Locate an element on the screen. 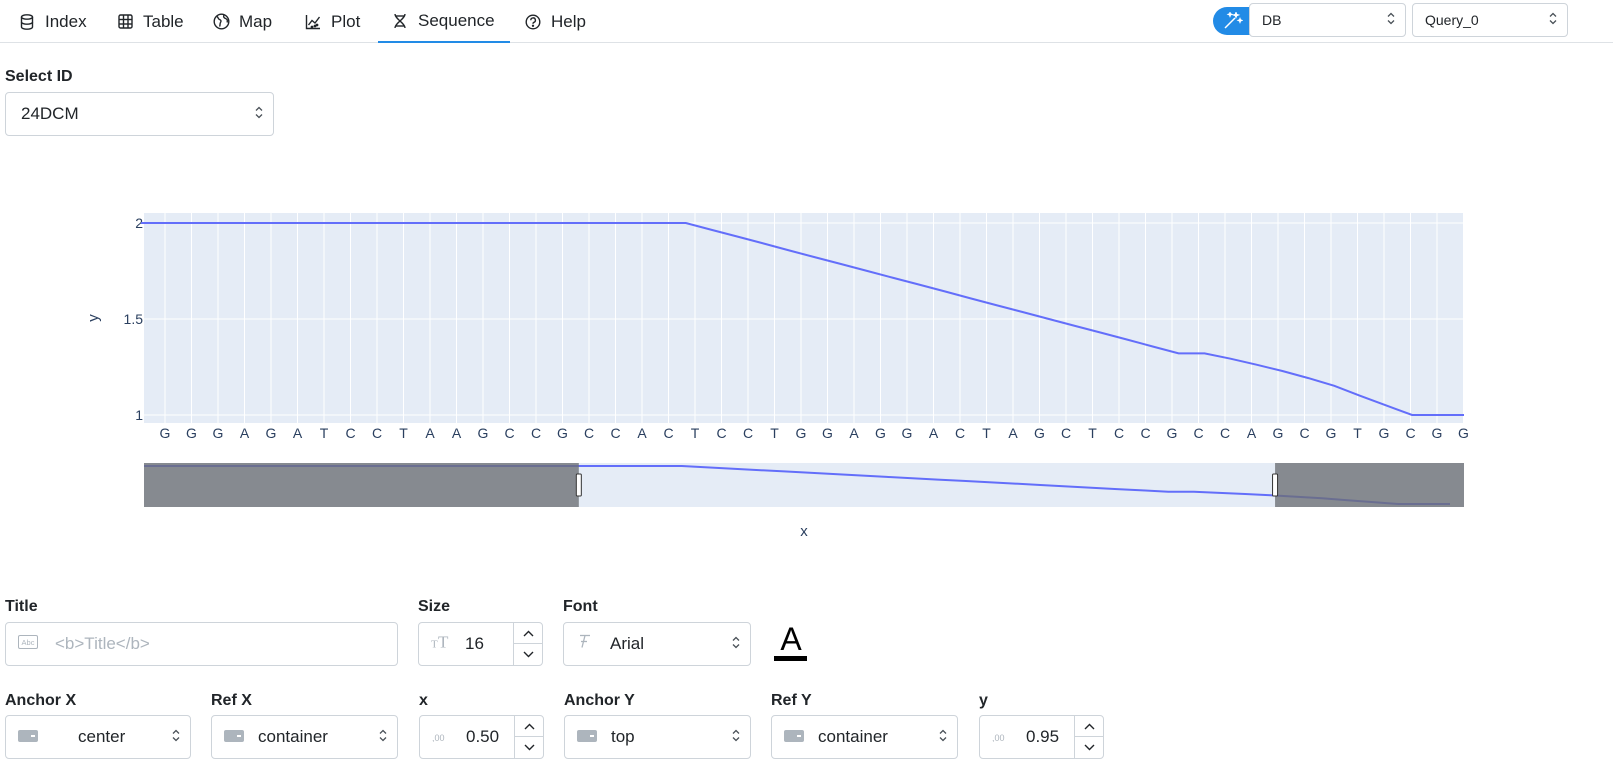 The height and width of the screenshot is (765, 1613). id-select: 24DCM is located at coordinates (139, 114).